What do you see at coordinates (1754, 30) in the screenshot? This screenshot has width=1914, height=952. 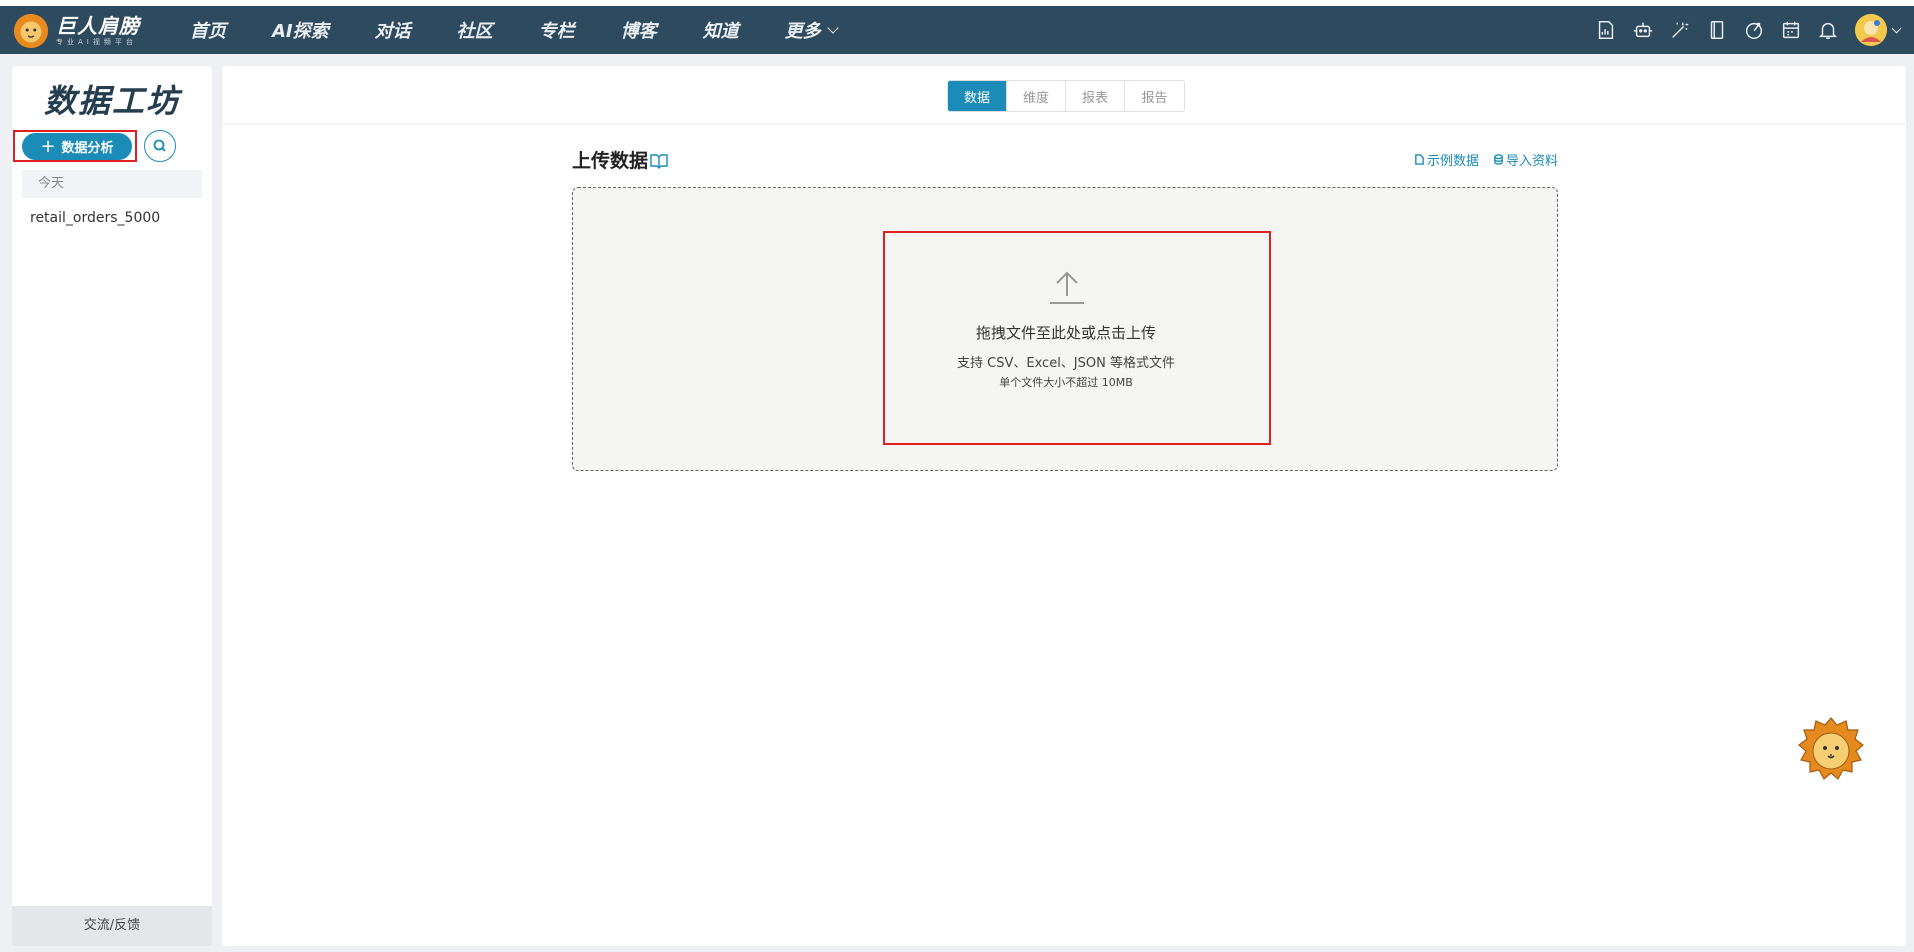 I see `rocket-icon` at bounding box center [1754, 30].